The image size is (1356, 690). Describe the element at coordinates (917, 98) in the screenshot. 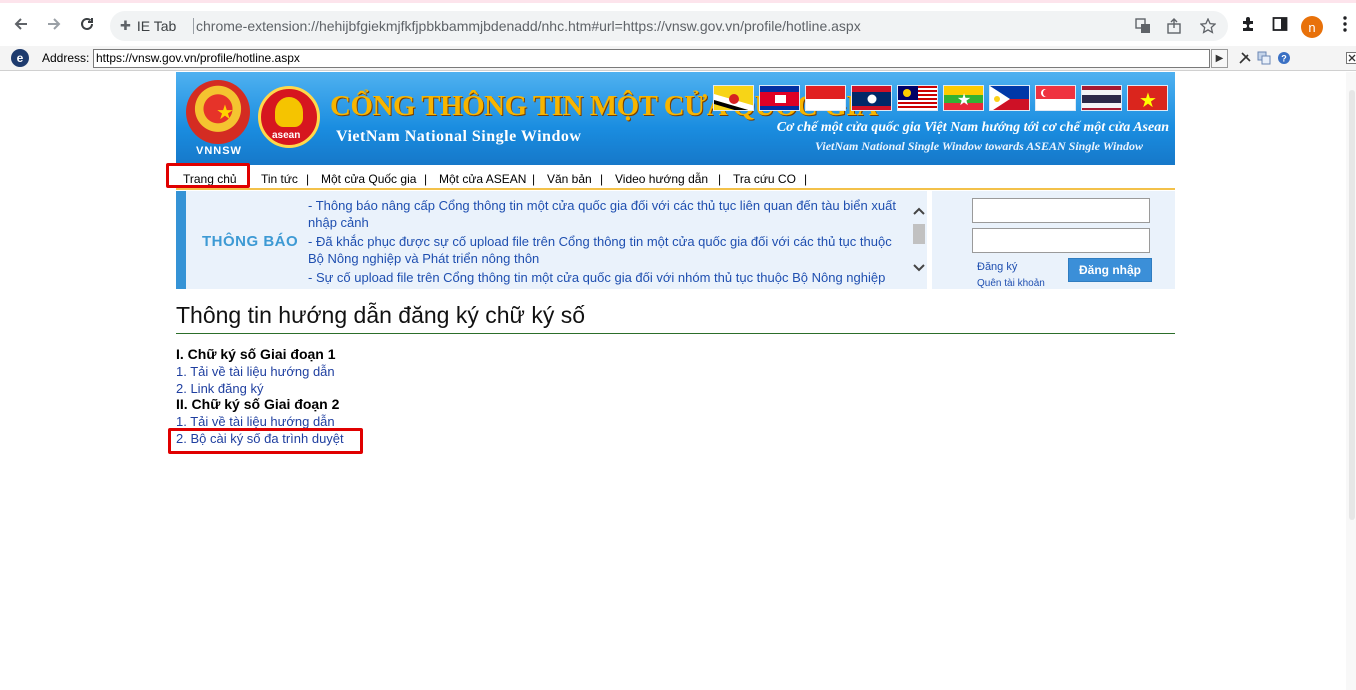

I see `flag-malaysia-icon` at that location.